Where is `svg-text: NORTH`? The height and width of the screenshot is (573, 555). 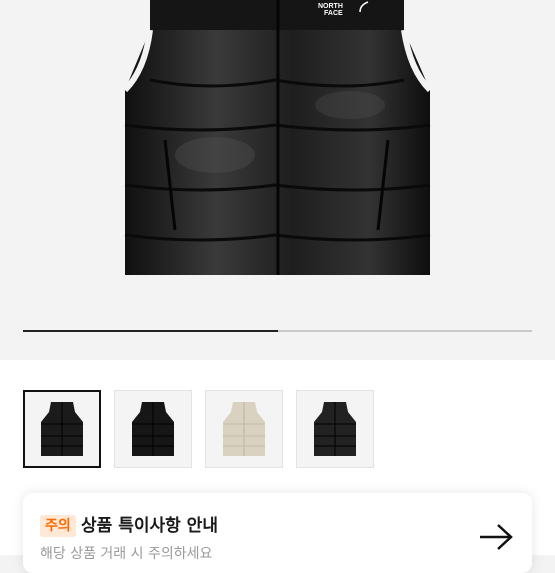 svg-text: NORTH is located at coordinates (330, 6).